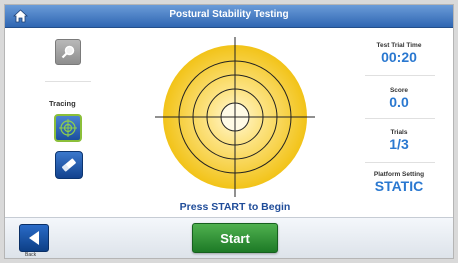 This screenshot has height=263, width=458. Describe the element at coordinates (399, 102) in the screenshot. I see `stat-value: 0.0` at that location.